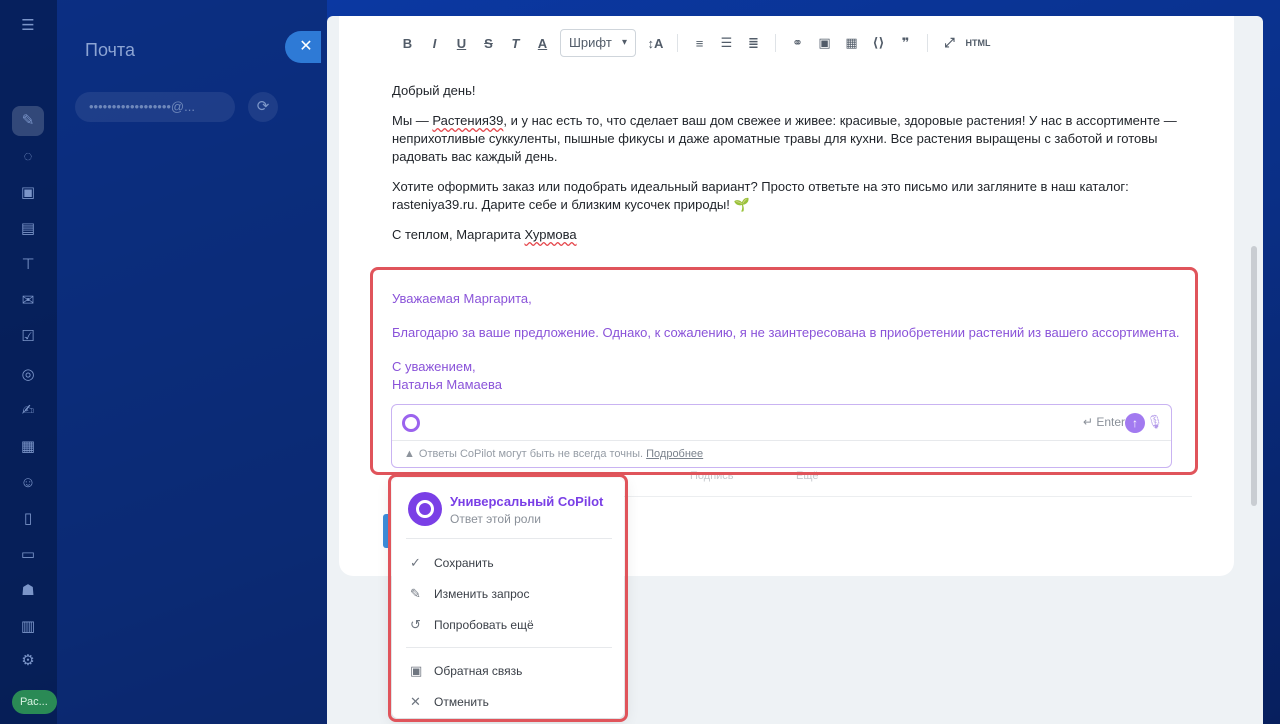 This screenshot has width=1280, height=724. I want to click on italic-icon: I, so click(434, 43).